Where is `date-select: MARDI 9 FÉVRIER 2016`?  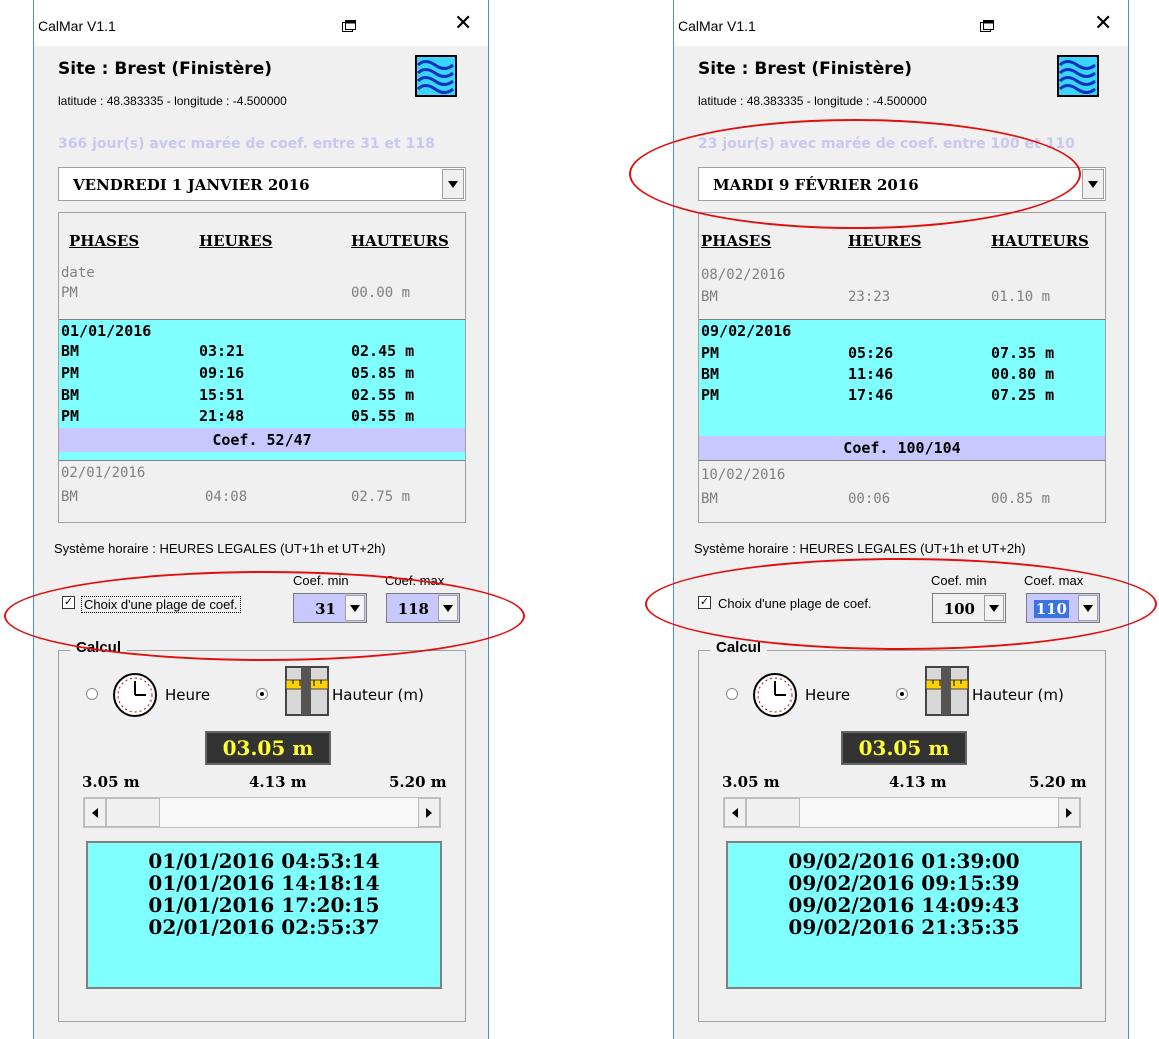
date-select: MARDI 9 FÉVRIER 2016 is located at coordinates (902, 184).